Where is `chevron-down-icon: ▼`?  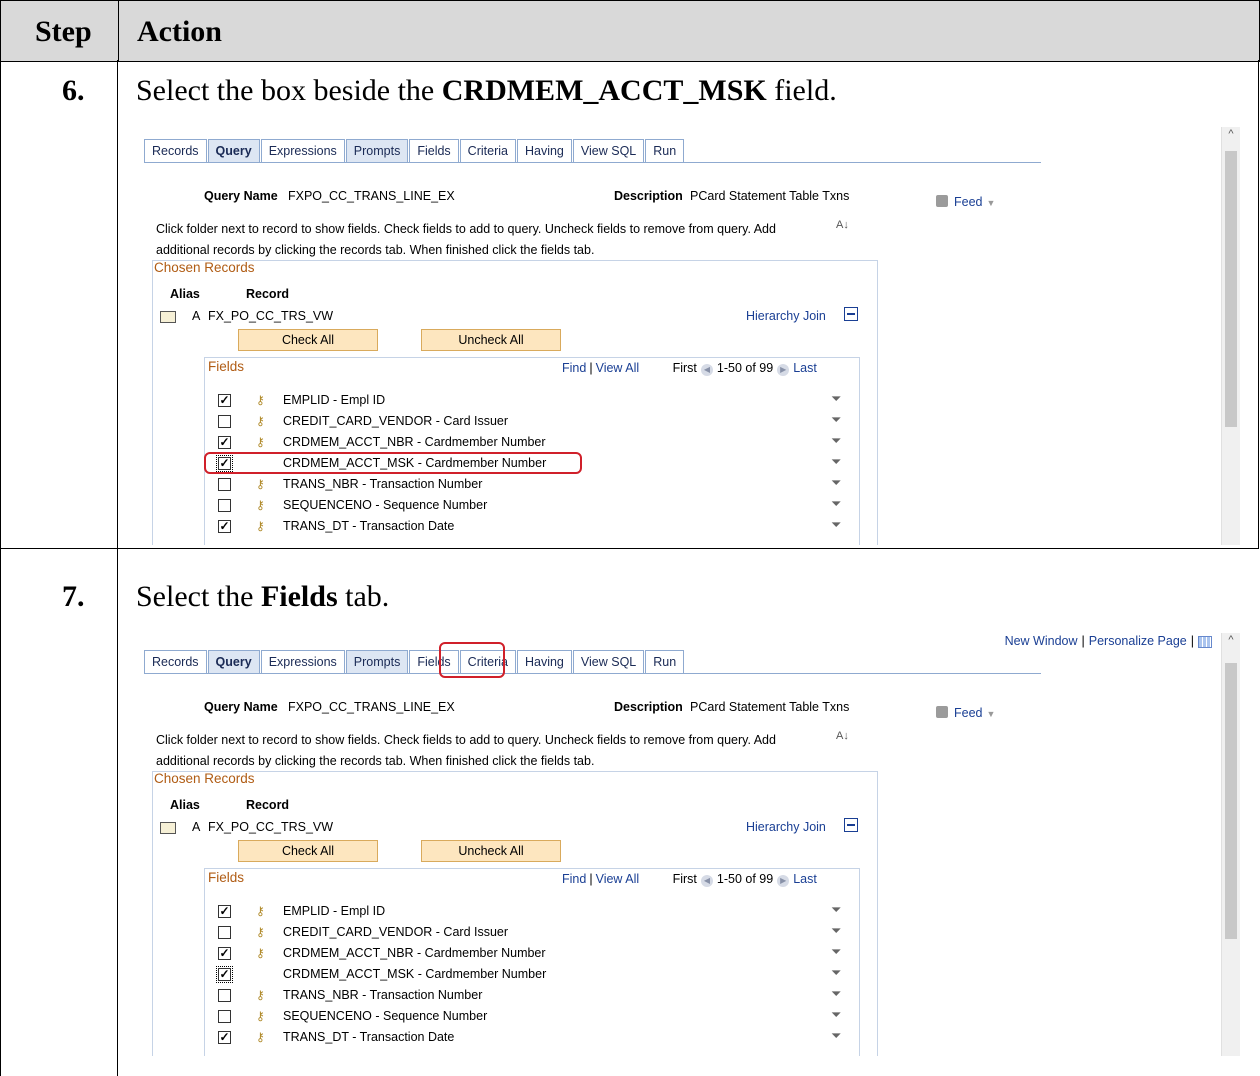 chevron-down-icon: ▼ is located at coordinates (991, 714).